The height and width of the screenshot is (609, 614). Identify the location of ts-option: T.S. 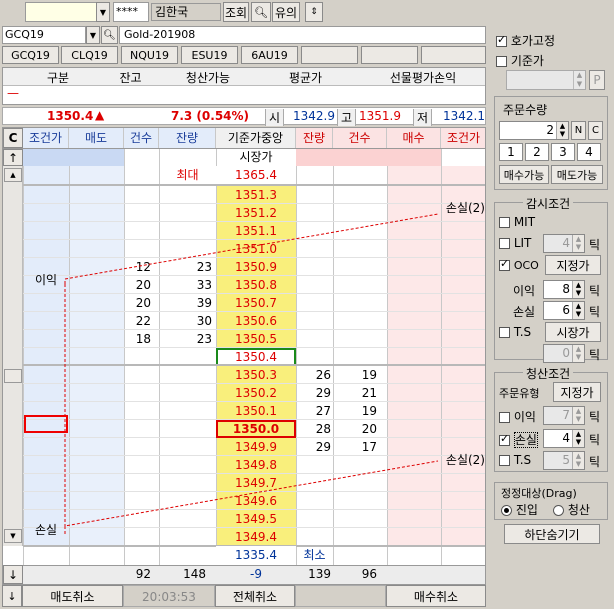
(515, 332).